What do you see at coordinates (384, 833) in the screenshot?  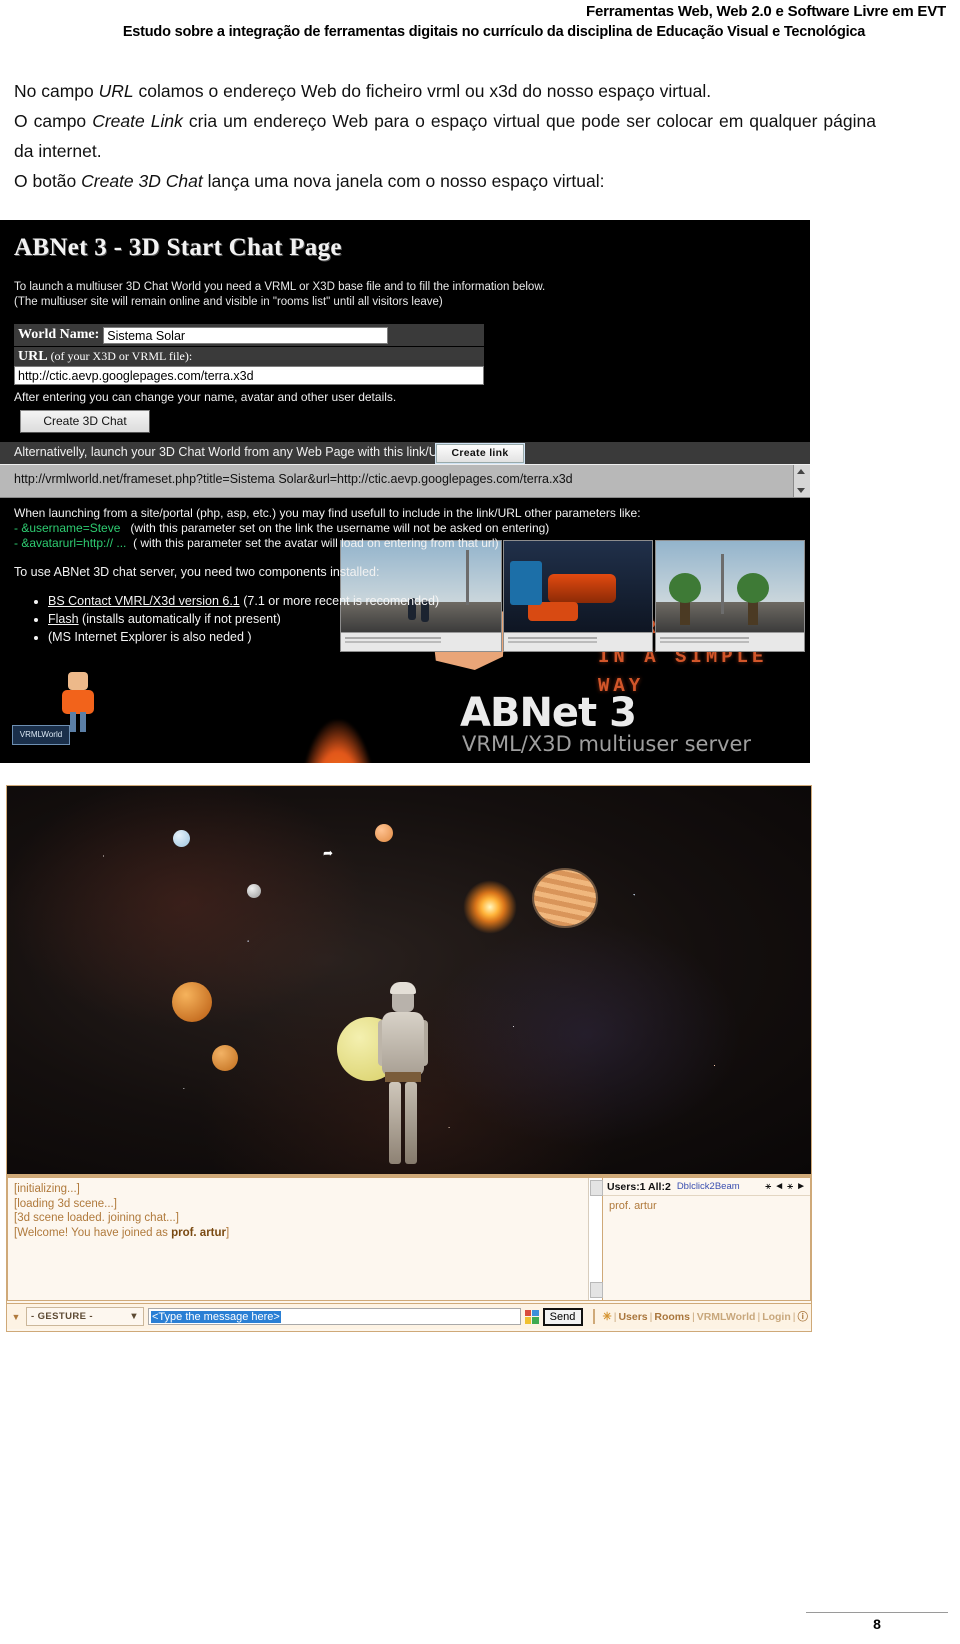 I see `planet-orange-small` at bounding box center [384, 833].